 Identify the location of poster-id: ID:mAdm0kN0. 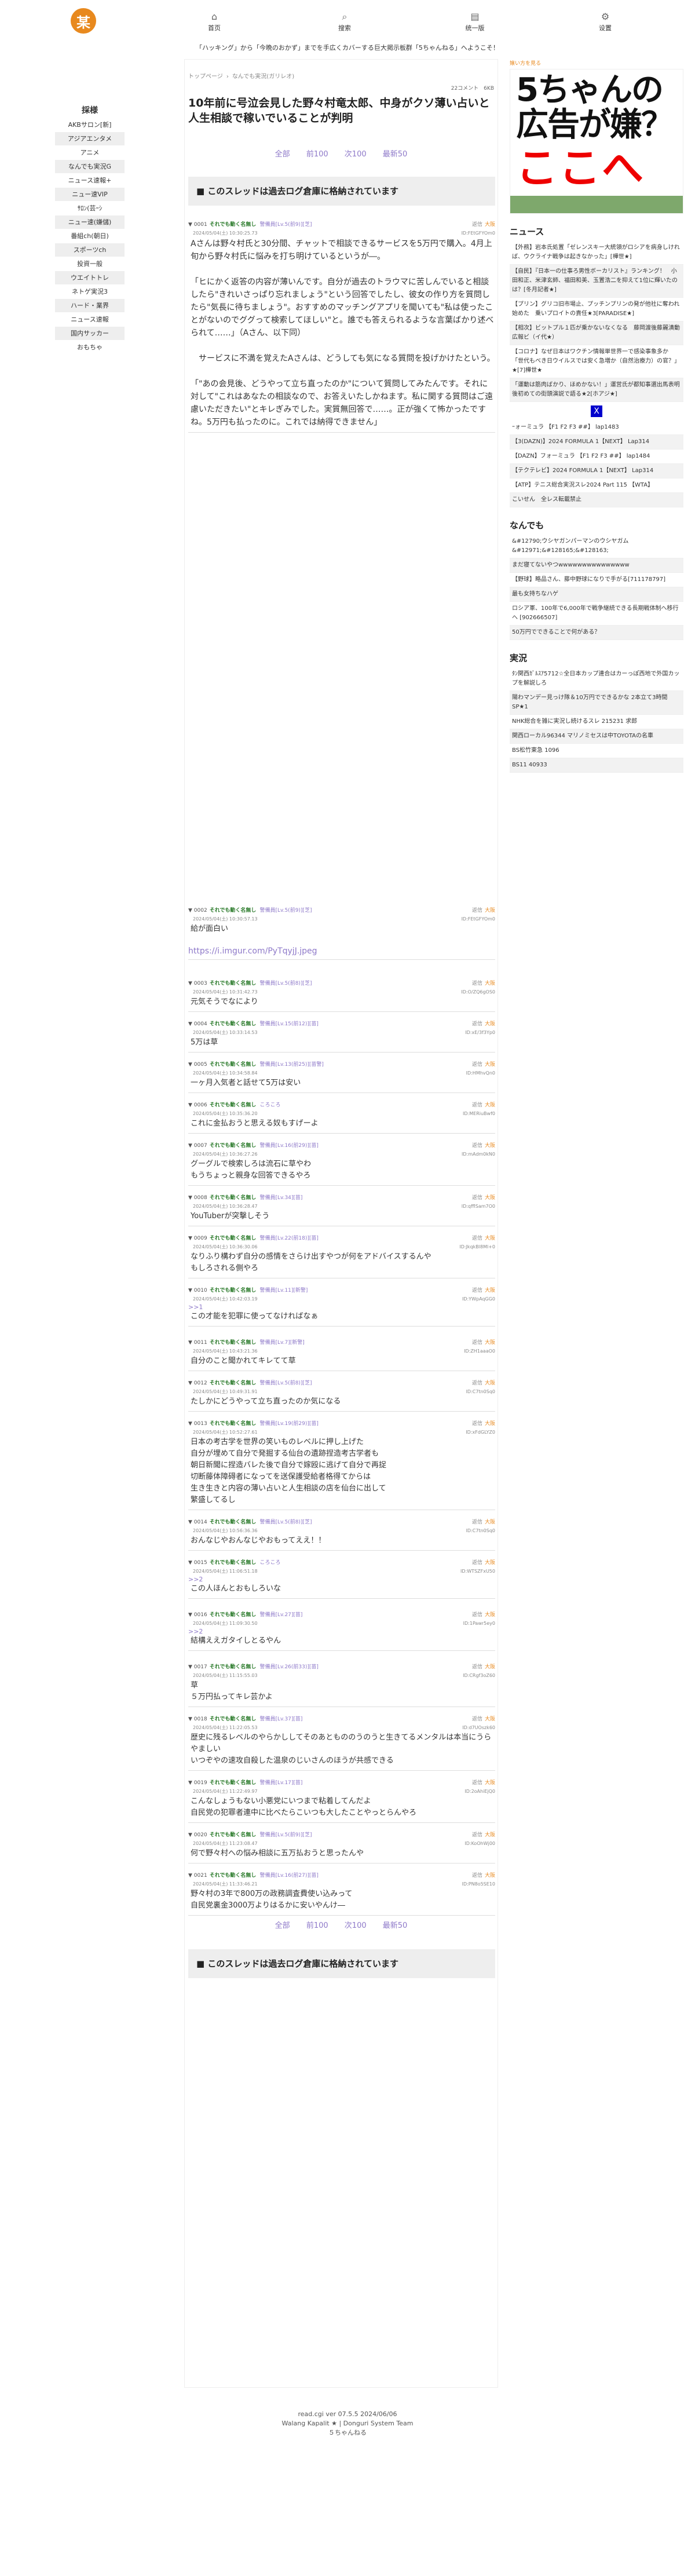
(478, 1154).